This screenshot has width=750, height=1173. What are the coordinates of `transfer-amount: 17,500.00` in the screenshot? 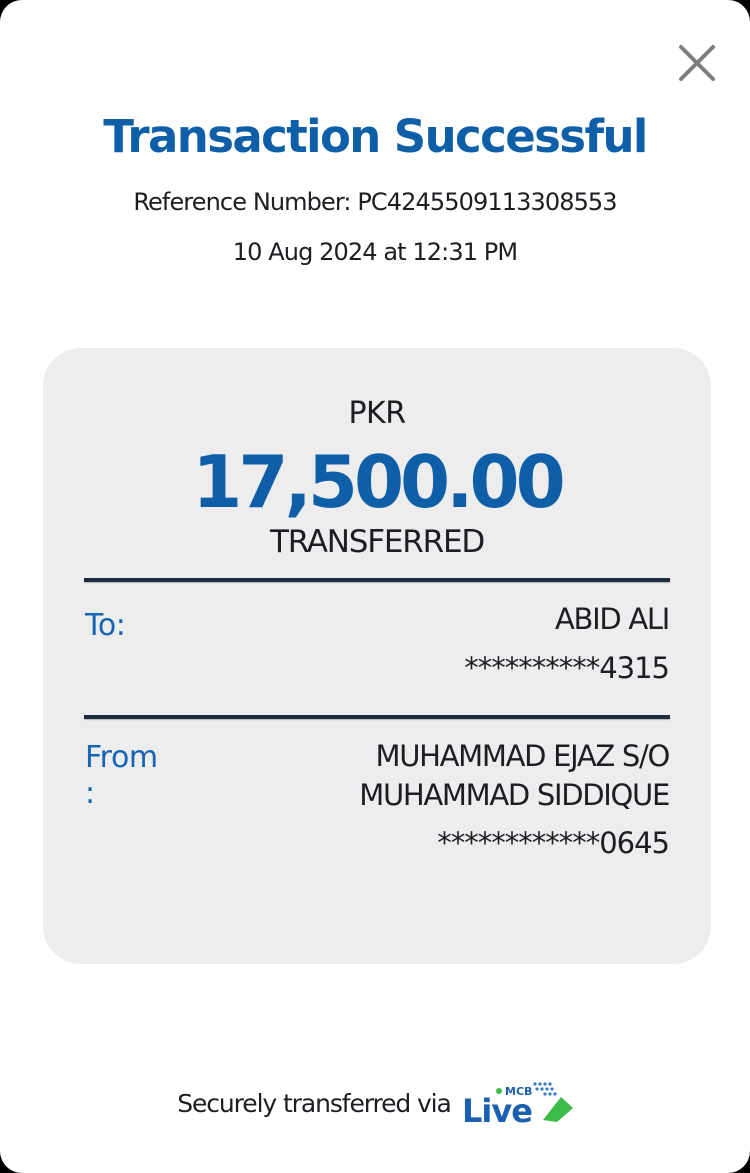 It's located at (378, 482).